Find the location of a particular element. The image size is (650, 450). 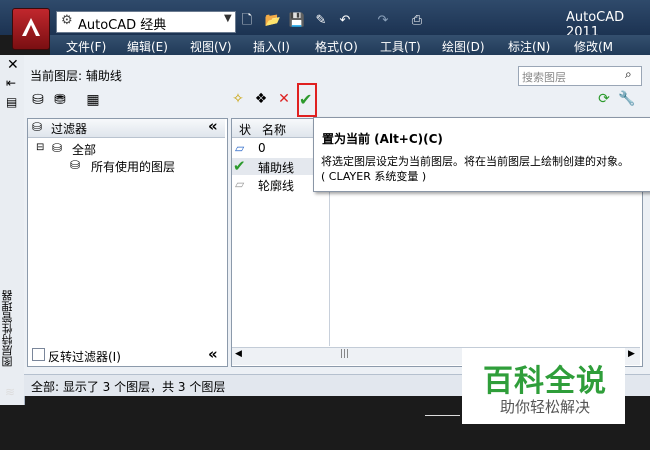

checkmark-icon: ✔ is located at coordinates (306, 99).